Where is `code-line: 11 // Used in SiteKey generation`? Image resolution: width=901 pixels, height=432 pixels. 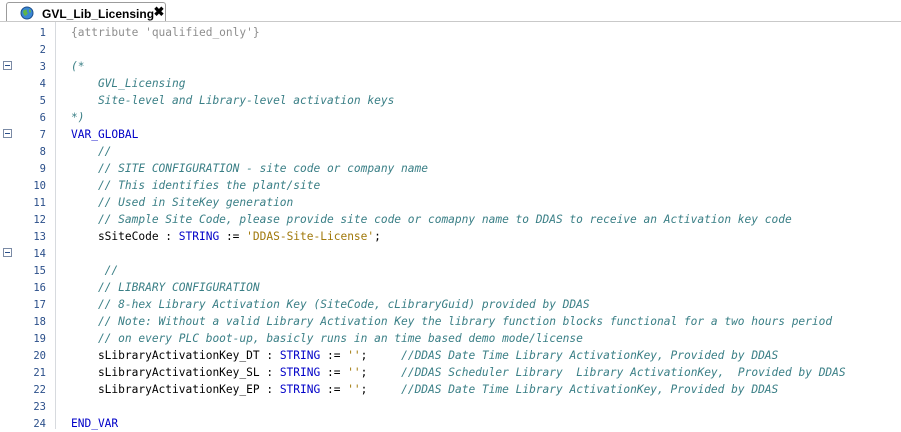 code-line: 11 // Used in SiteKey generation is located at coordinates (450, 202).